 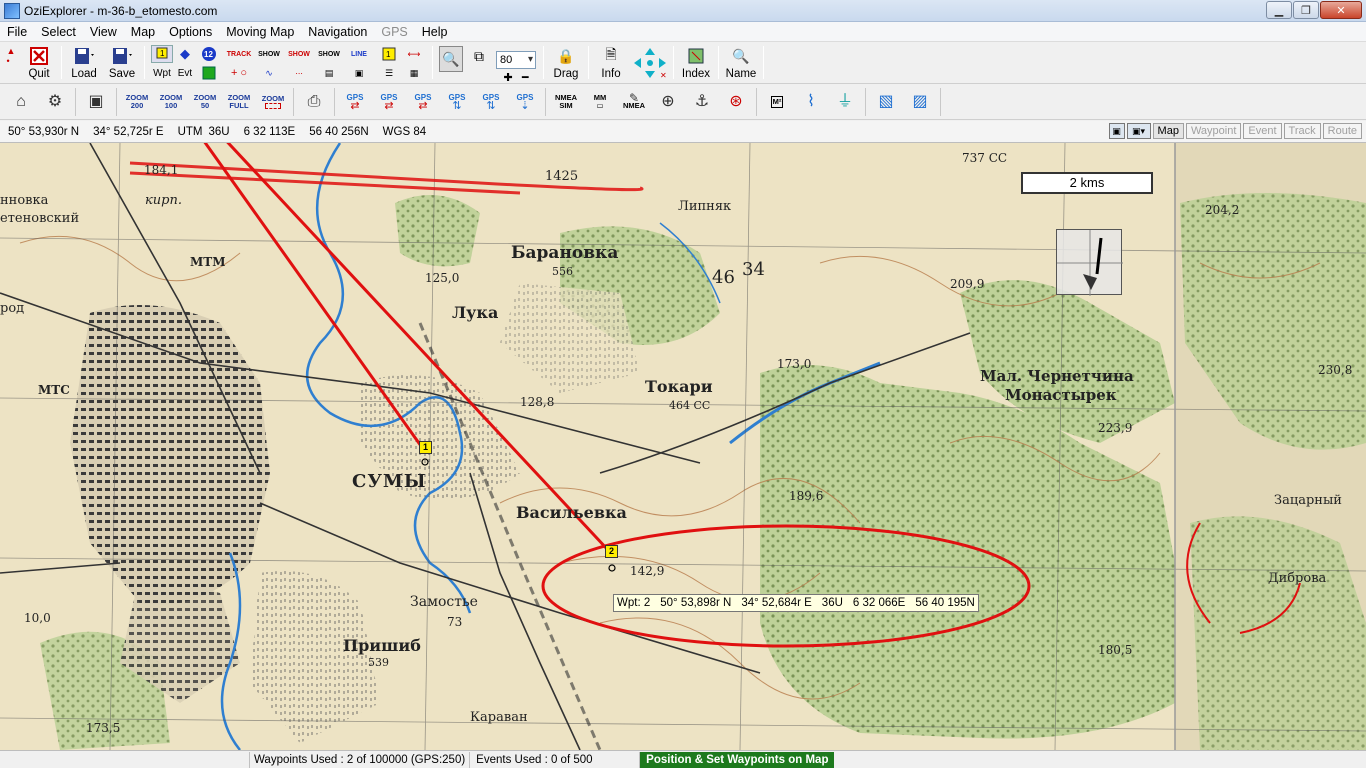 I want to click on load-button: Load, so click(x=84, y=62).